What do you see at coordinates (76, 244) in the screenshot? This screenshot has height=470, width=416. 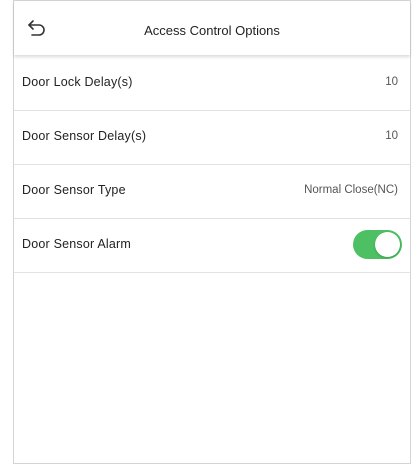 I see `setting-label: Door Sensor Alarm` at bounding box center [76, 244].